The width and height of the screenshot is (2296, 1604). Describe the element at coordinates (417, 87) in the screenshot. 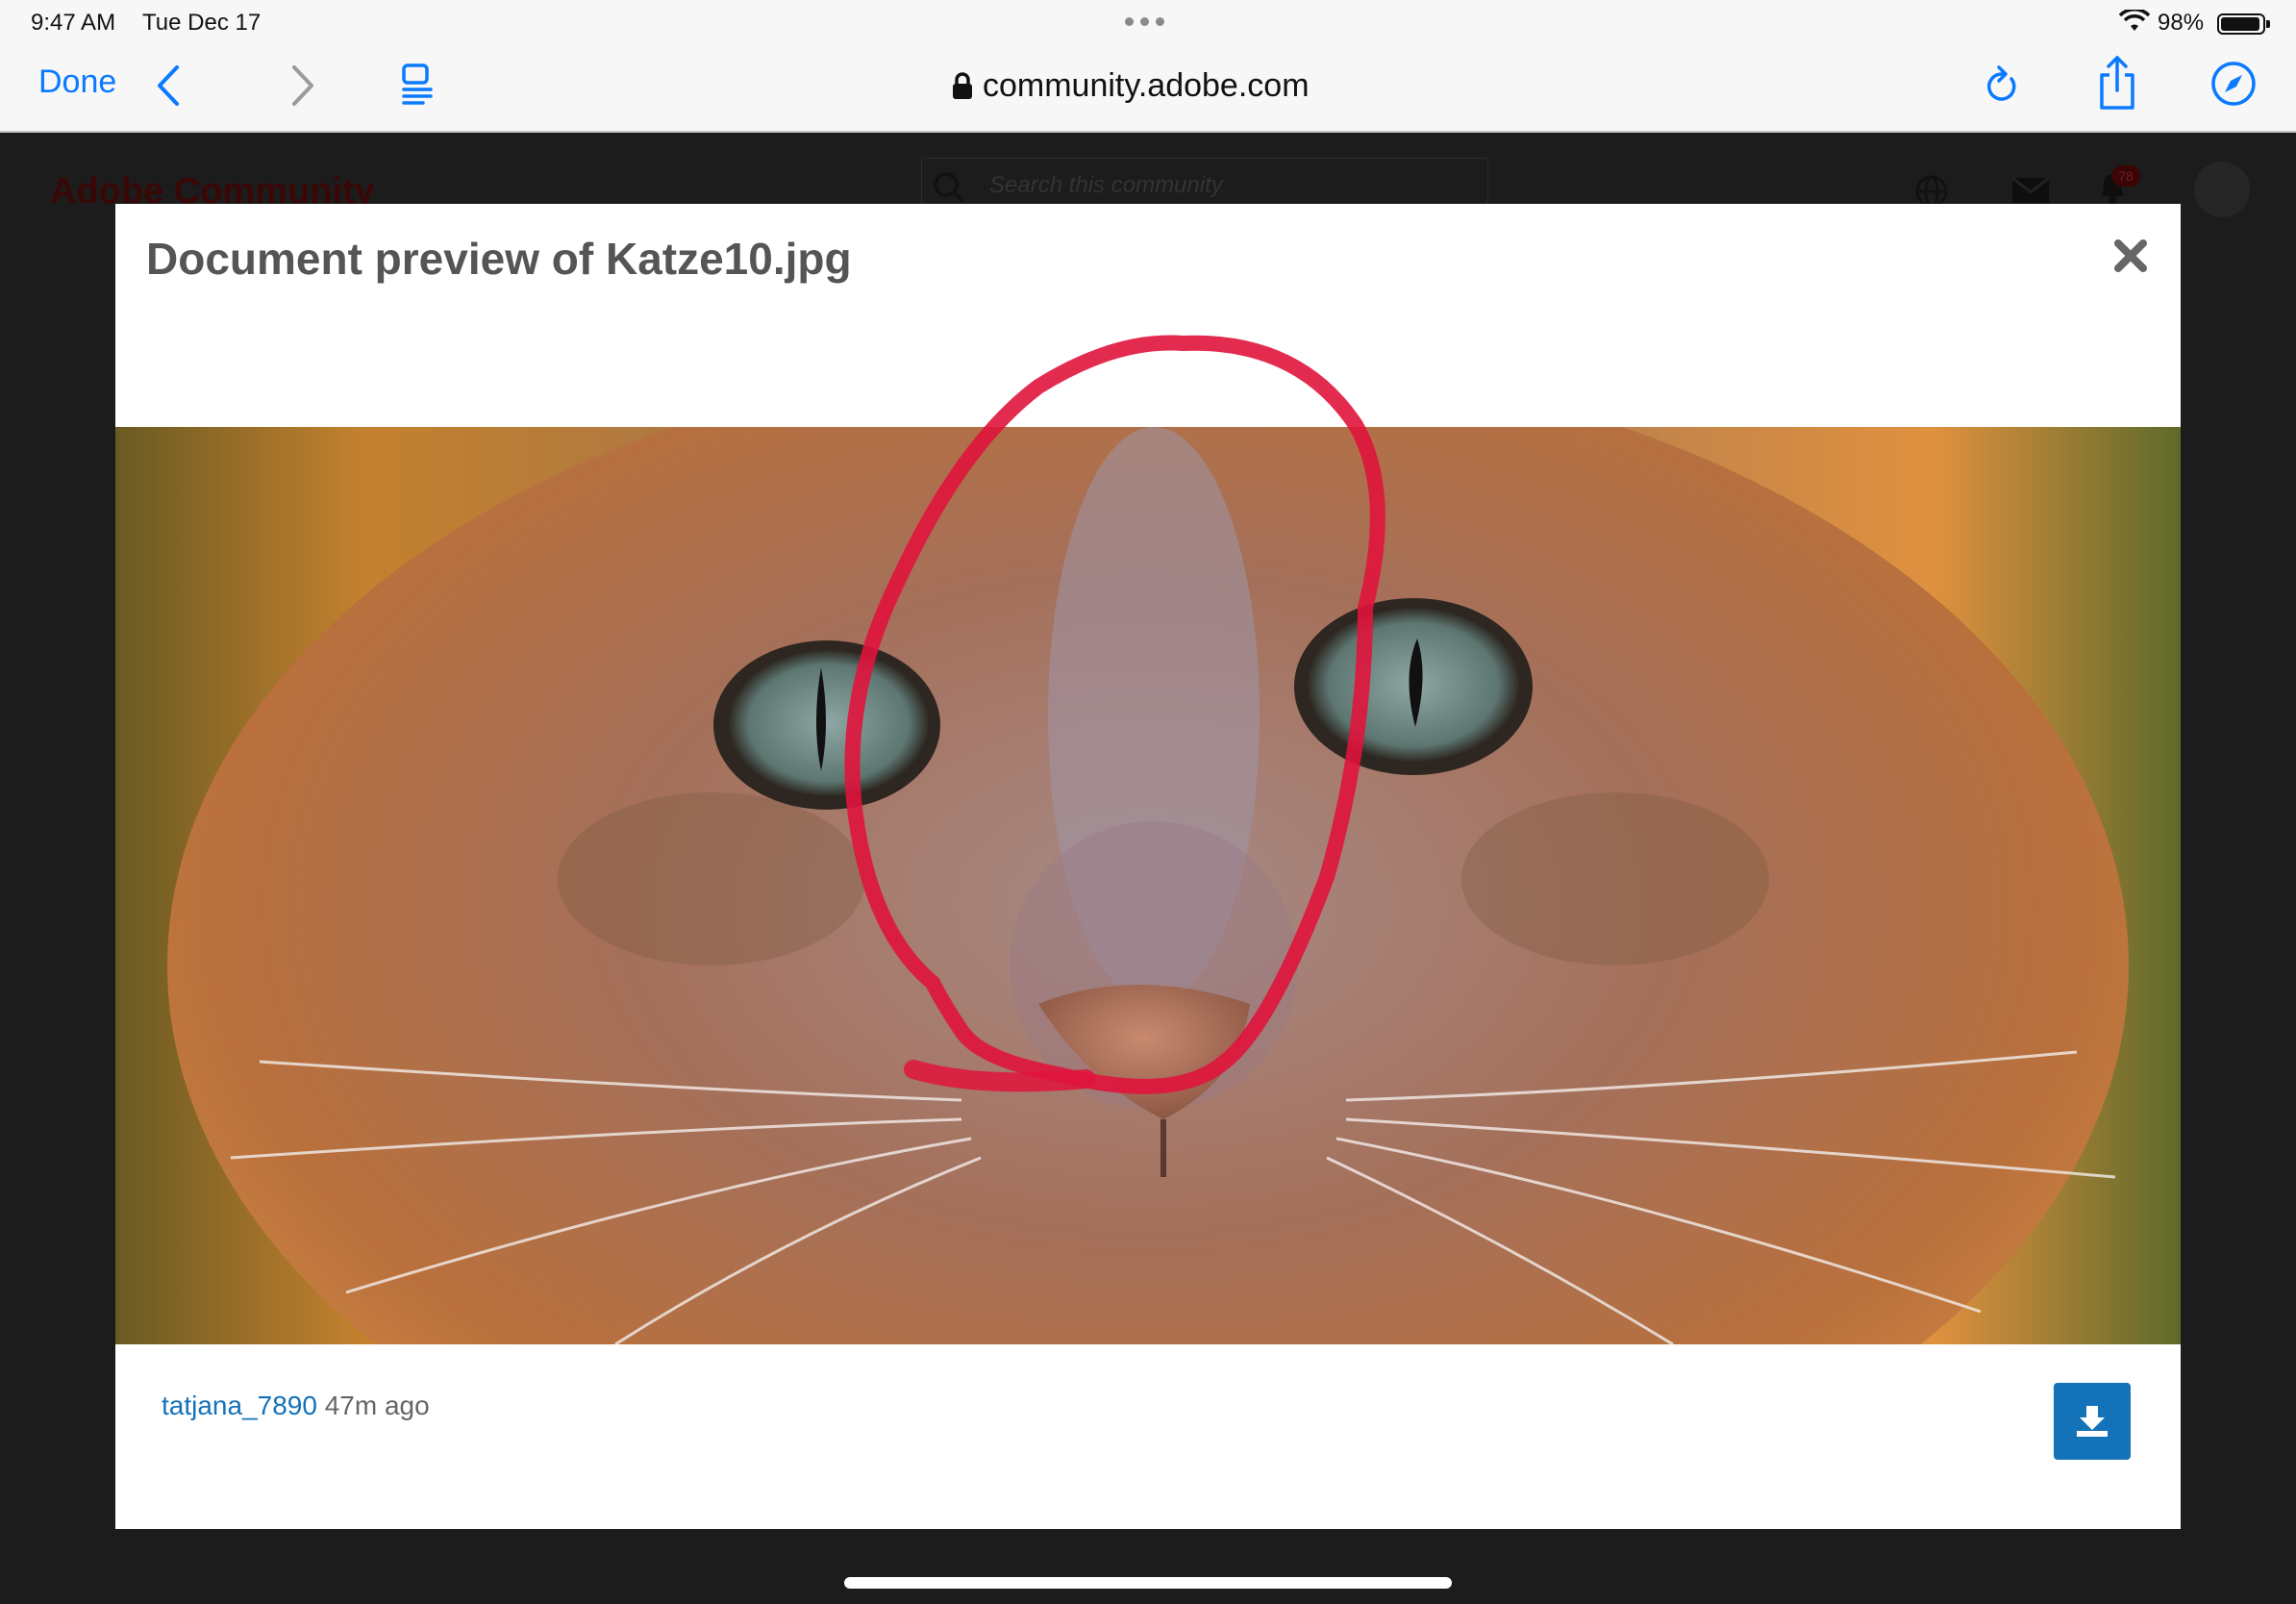

I see `bookmarks-icon` at that location.